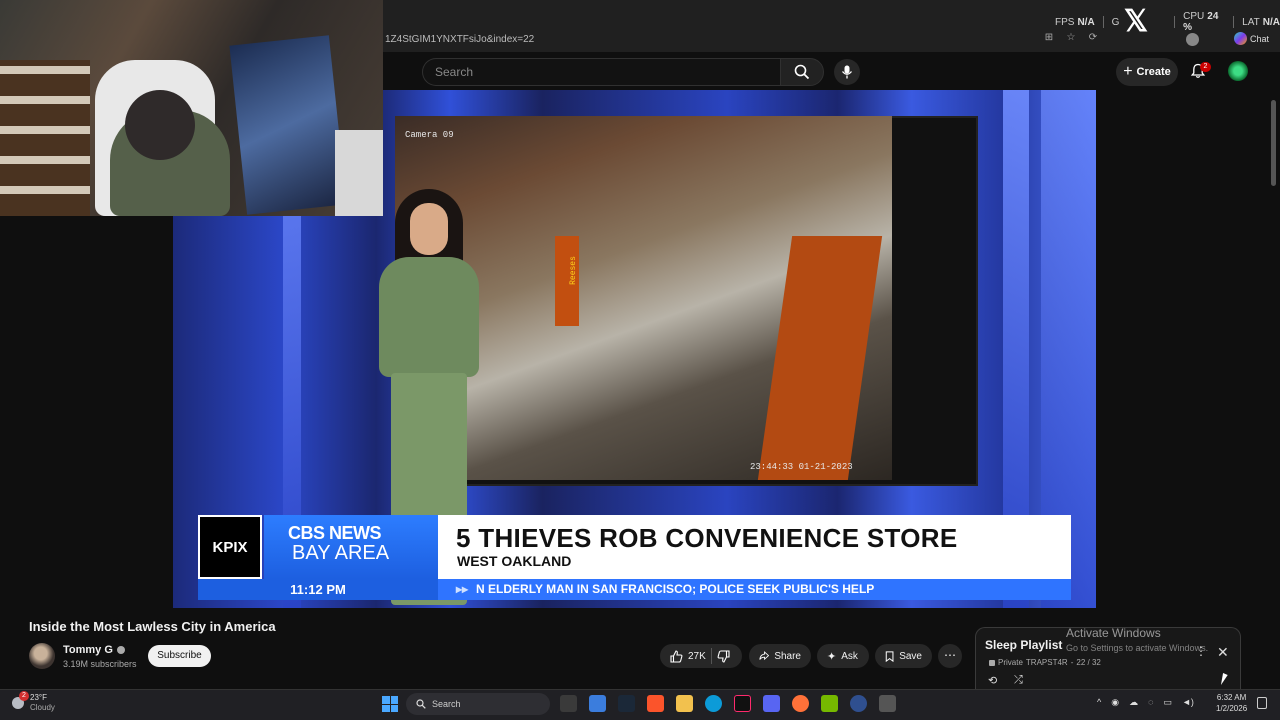  Describe the element at coordinates (887, 703) in the screenshot. I see `app-icon` at that location.